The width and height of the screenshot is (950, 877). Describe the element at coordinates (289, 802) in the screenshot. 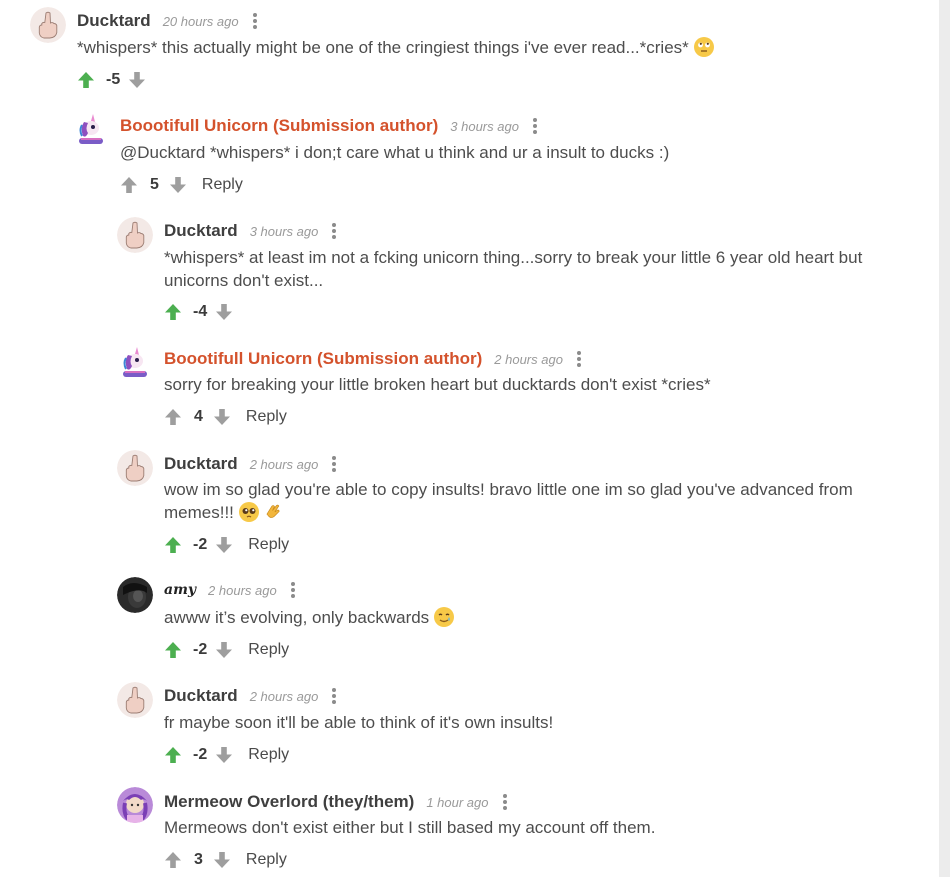

I see `comment-author: Mermeow Overlord (they/them)` at that location.